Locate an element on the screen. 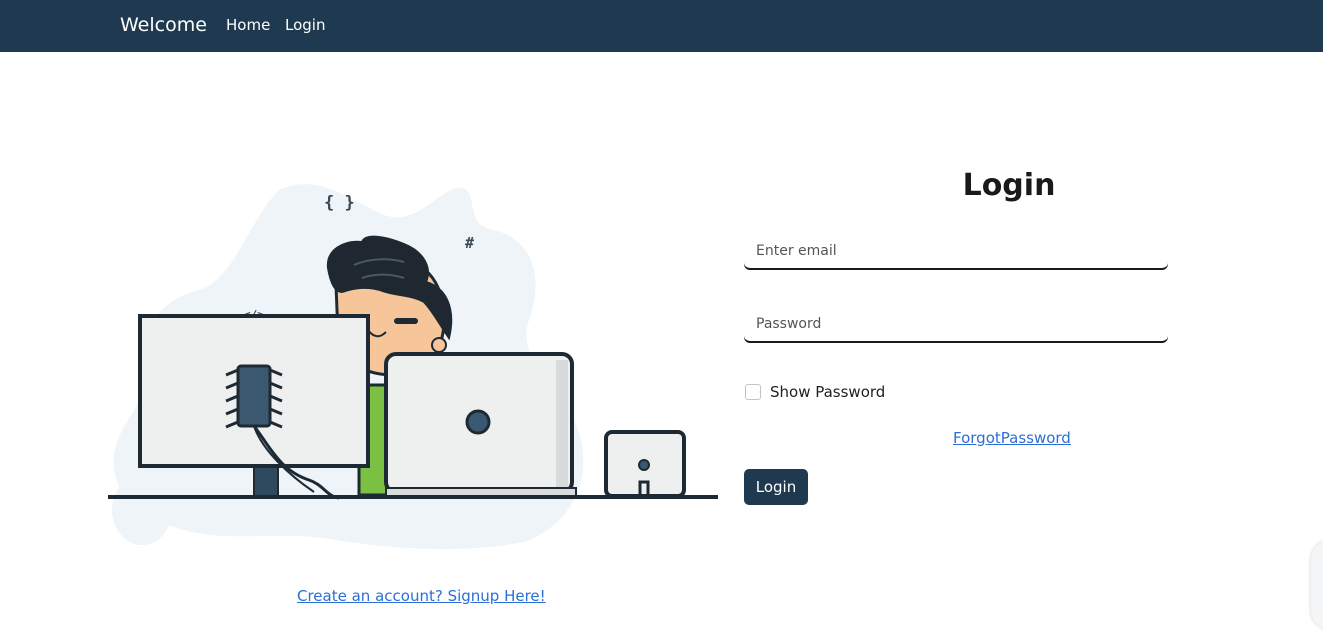 This screenshot has height=637, width=1323. login-title: Login is located at coordinates (1009, 185).